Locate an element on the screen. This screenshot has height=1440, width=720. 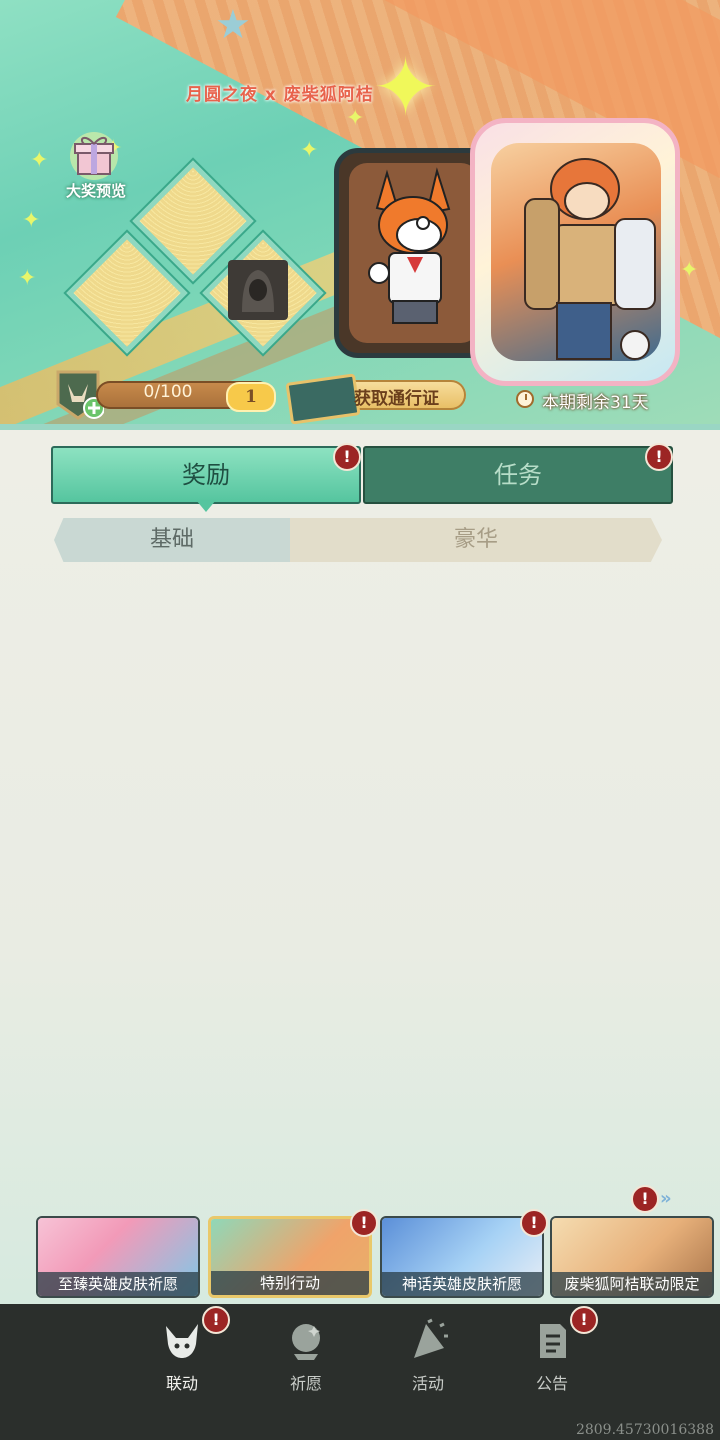
tab-tasks-label: 任务 is located at coordinates (518, 475).